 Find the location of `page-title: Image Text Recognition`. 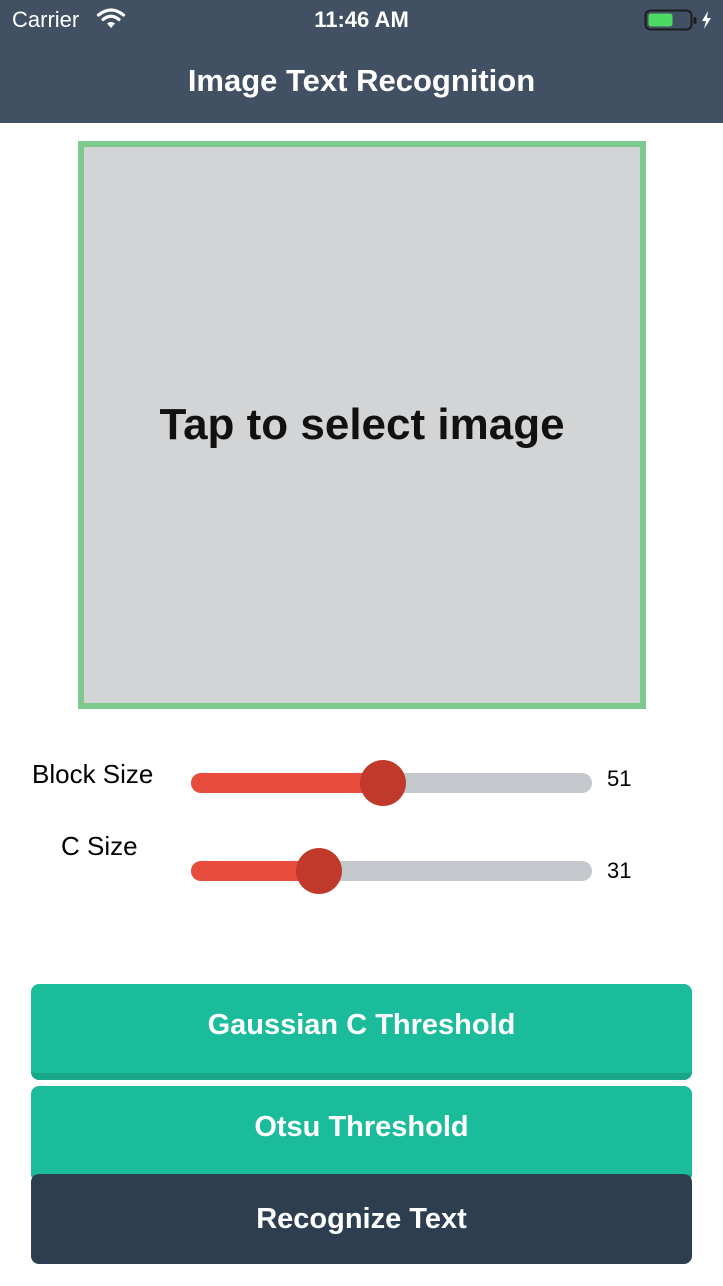

page-title: Image Text Recognition is located at coordinates (361, 80).